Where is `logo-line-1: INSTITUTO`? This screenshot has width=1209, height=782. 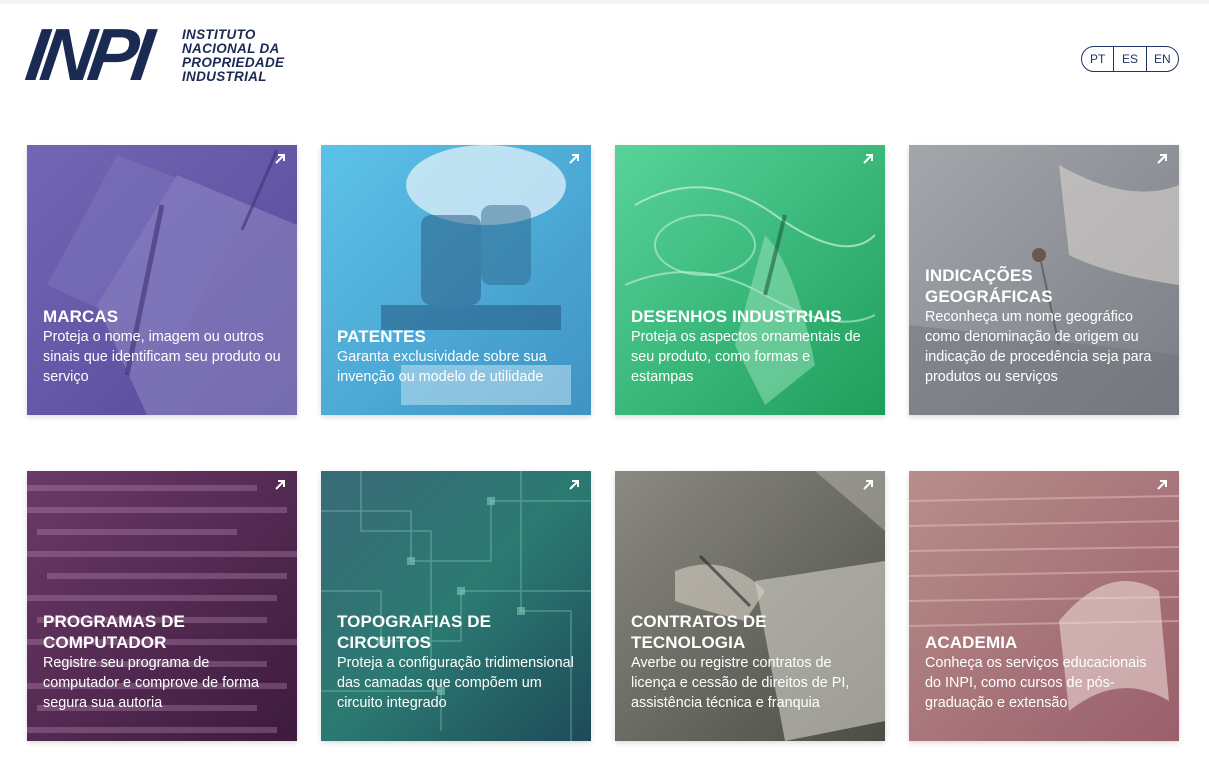
logo-line-1: INSTITUTO is located at coordinates (219, 34).